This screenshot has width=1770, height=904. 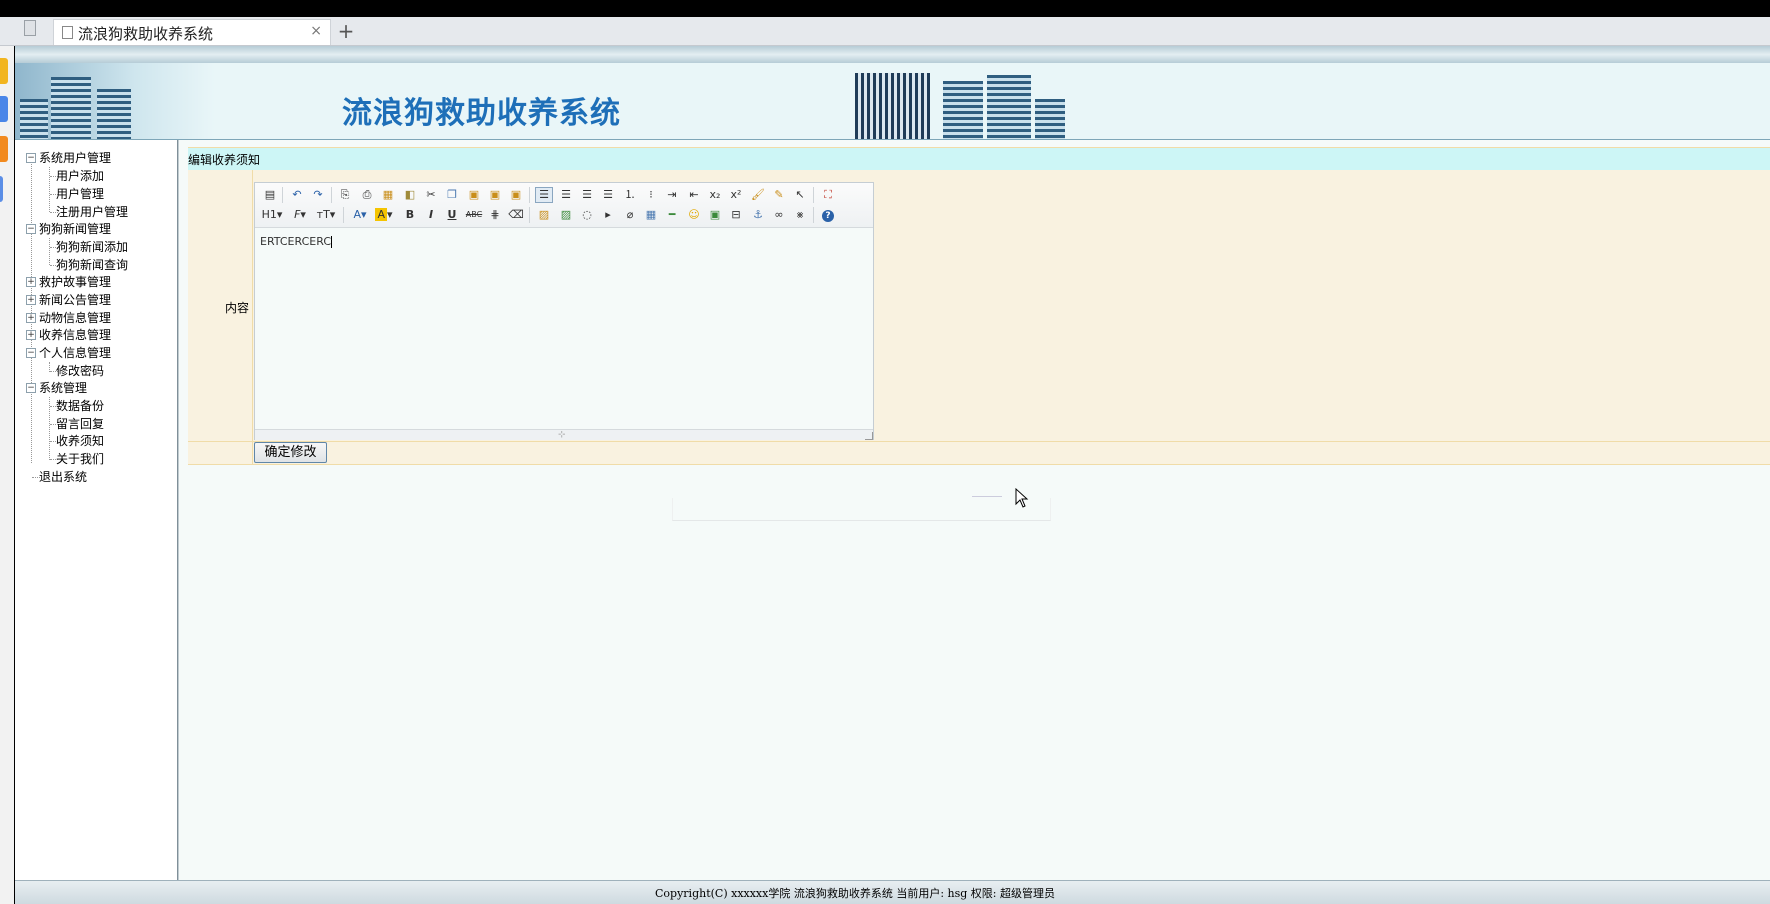 I want to click on emoticon-icon: ☺, so click(x=694, y=215).